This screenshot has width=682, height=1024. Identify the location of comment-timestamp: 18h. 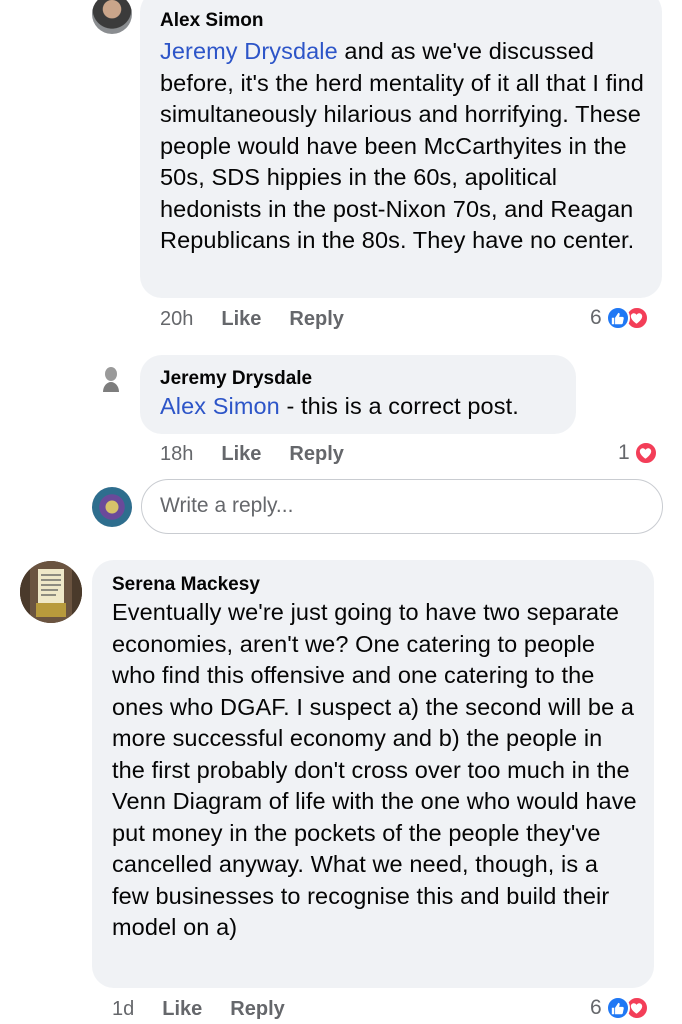
(176, 454).